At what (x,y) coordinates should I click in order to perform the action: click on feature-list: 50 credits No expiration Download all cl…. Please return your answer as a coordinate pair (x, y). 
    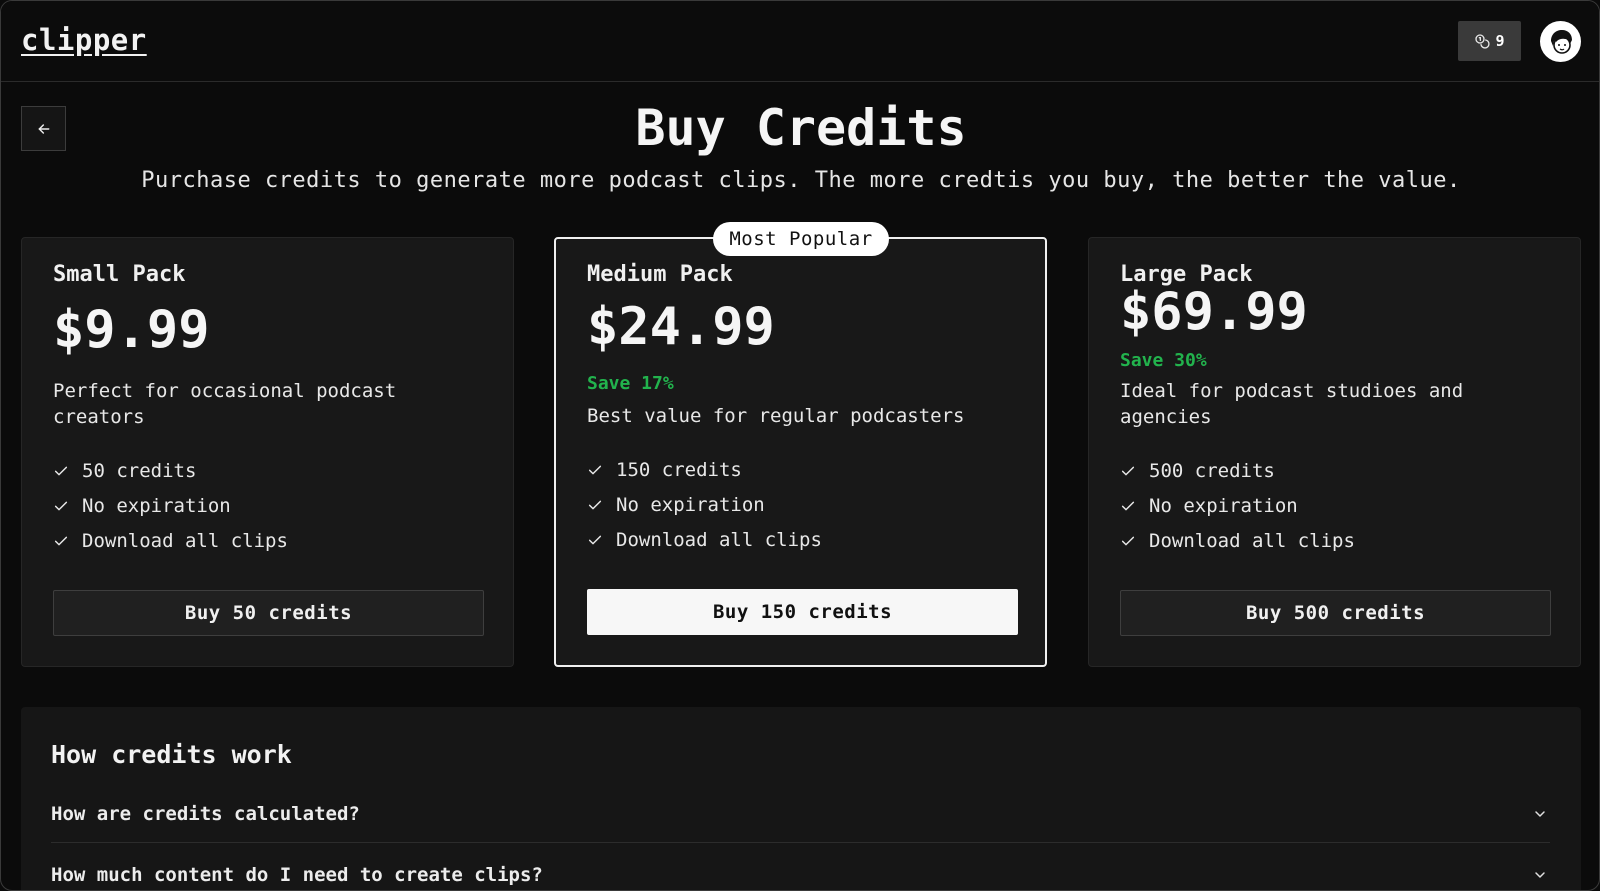
    Looking at the image, I should click on (170, 505).